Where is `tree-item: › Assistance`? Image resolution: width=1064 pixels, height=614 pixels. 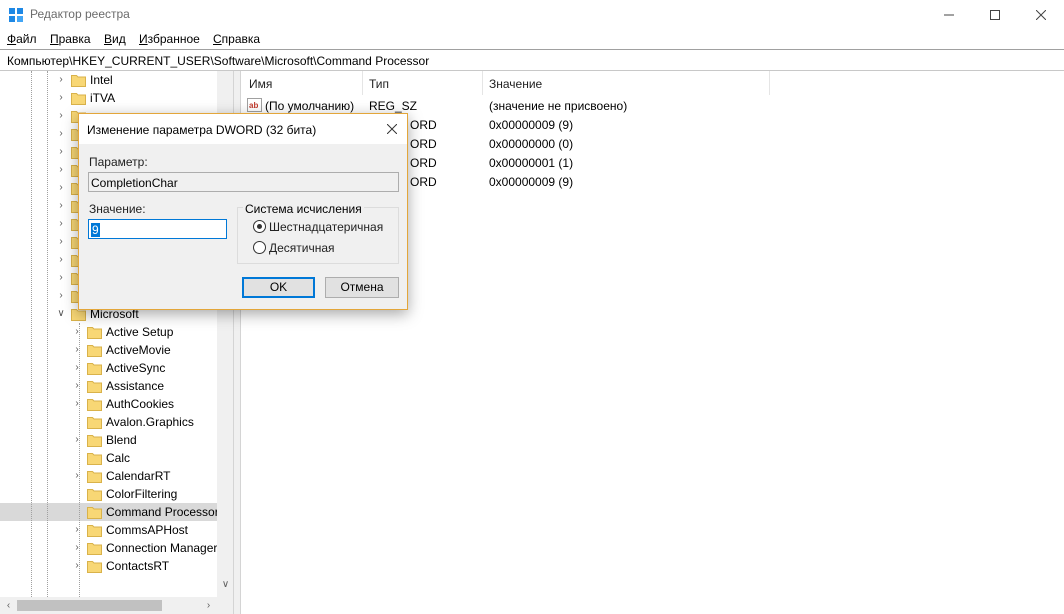
tree-item: › Assistance is located at coordinates (109, 386).